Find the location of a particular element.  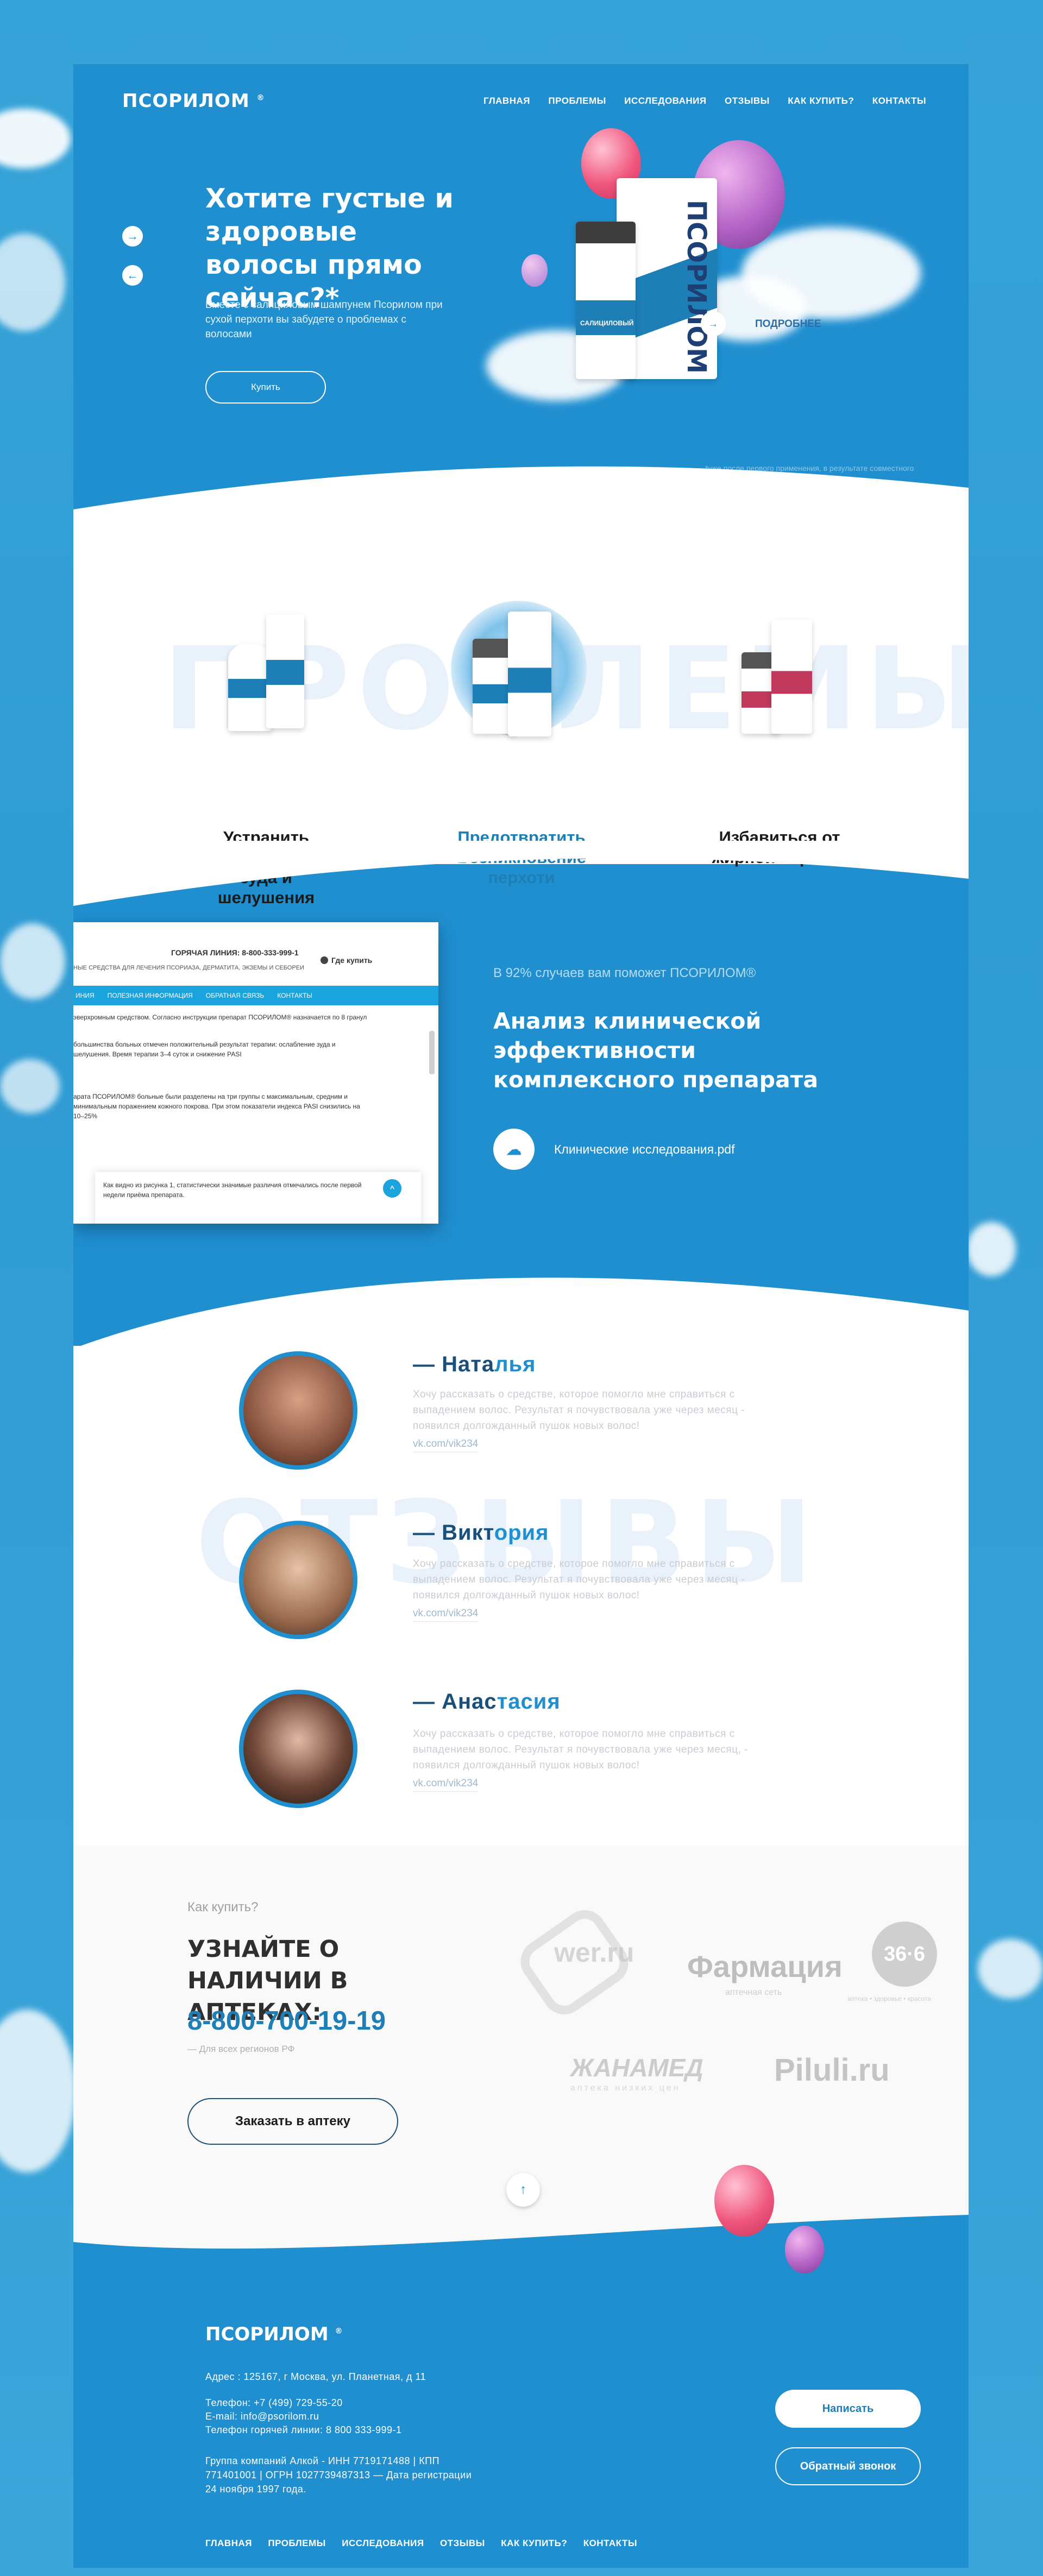

doc-scroll-up-button: ^ is located at coordinates (392, 1188).